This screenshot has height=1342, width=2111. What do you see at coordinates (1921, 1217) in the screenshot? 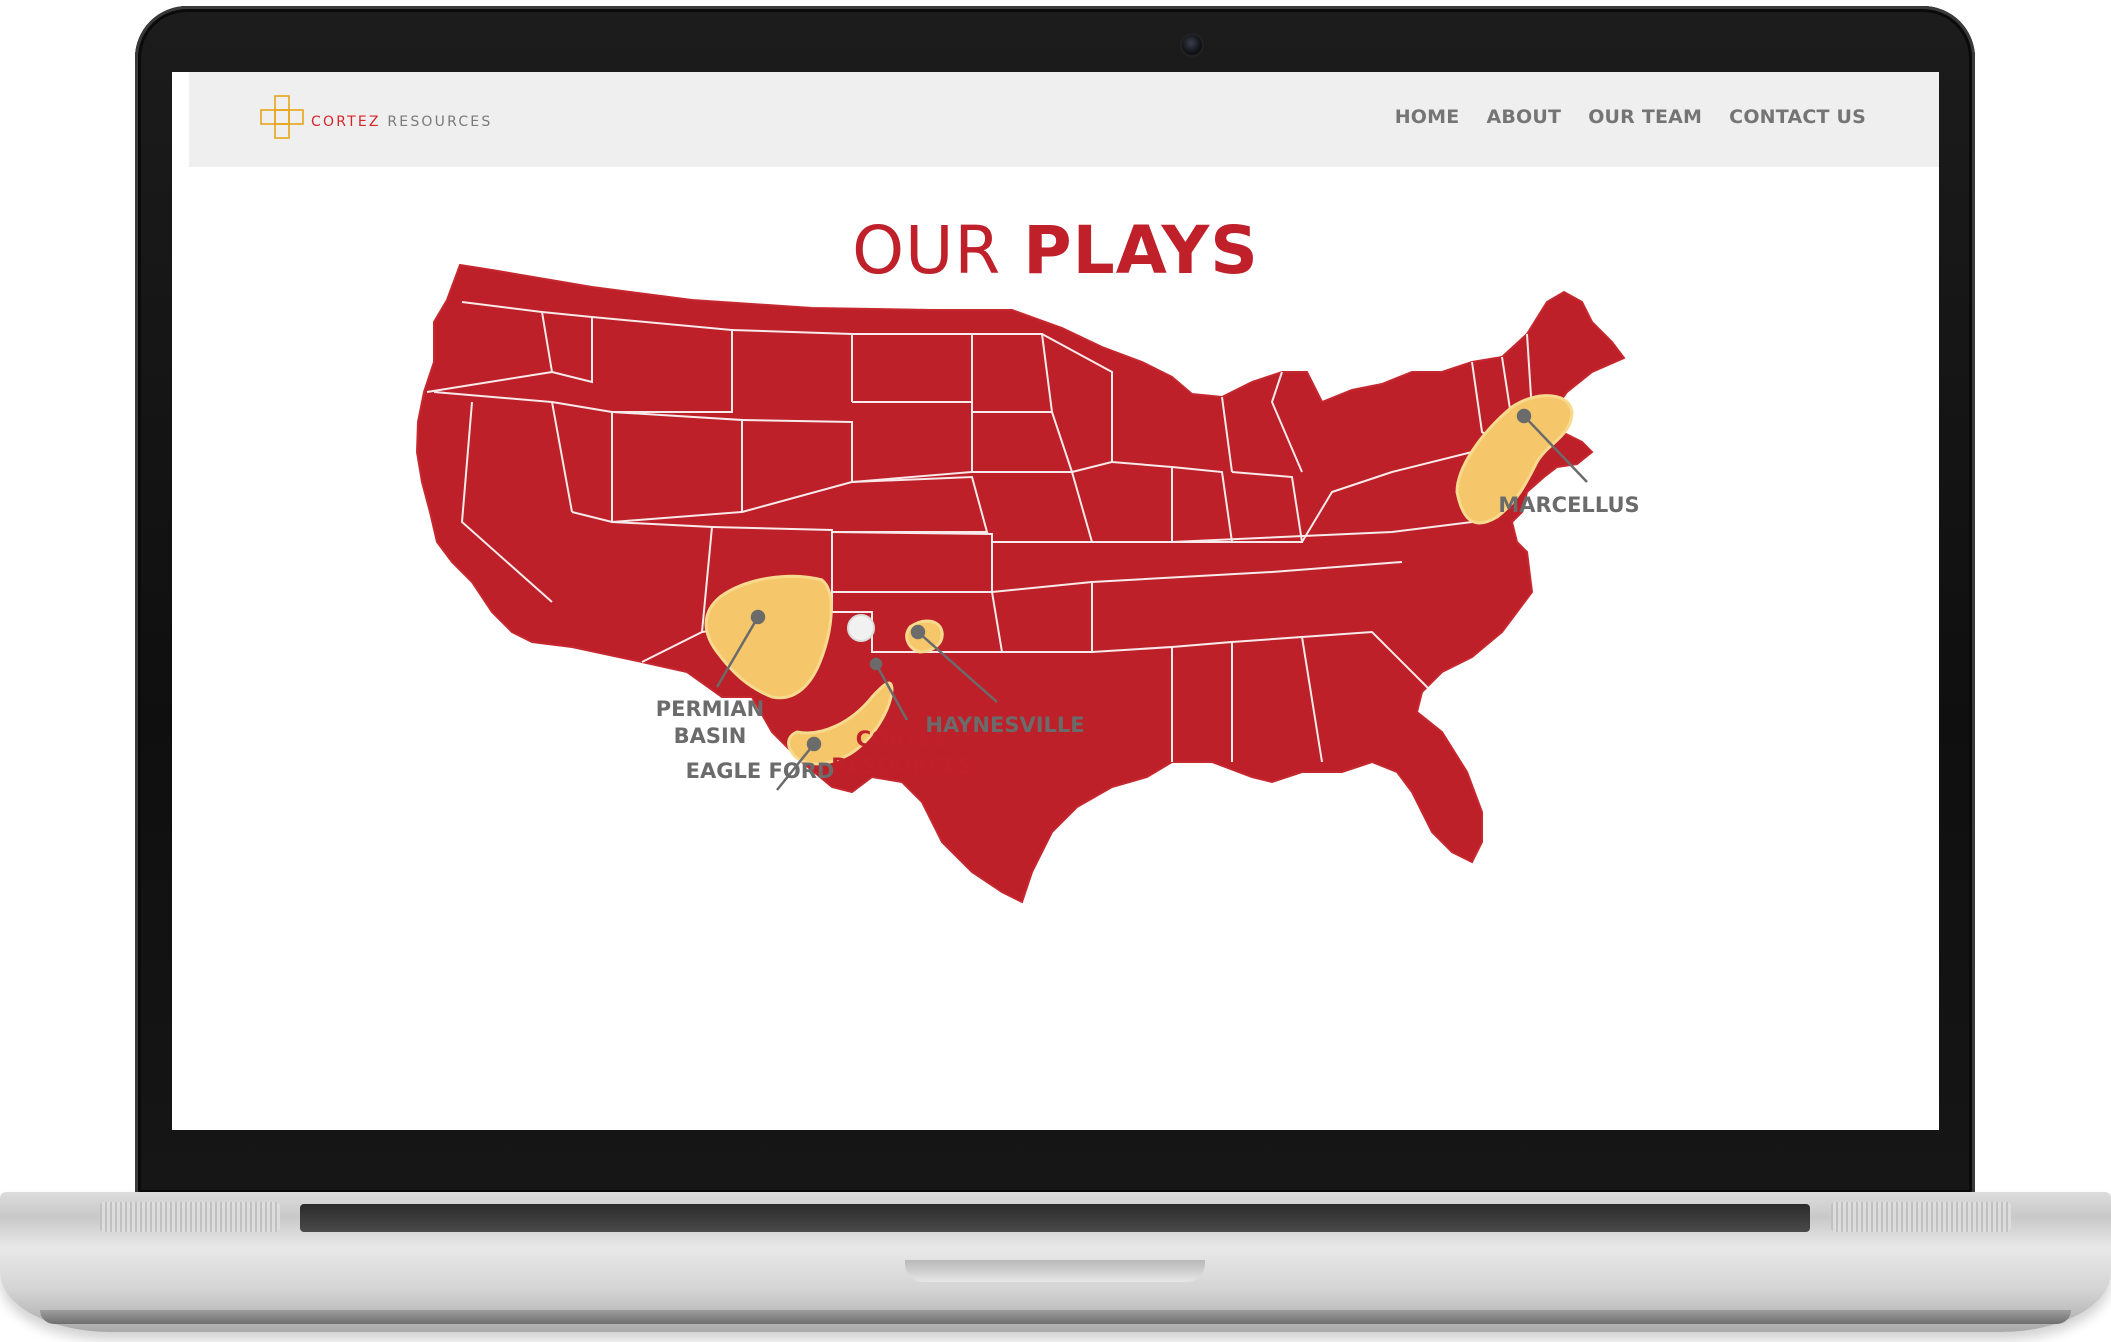
I see `speaker-grille-right` at bounding box center [1921, 1217].